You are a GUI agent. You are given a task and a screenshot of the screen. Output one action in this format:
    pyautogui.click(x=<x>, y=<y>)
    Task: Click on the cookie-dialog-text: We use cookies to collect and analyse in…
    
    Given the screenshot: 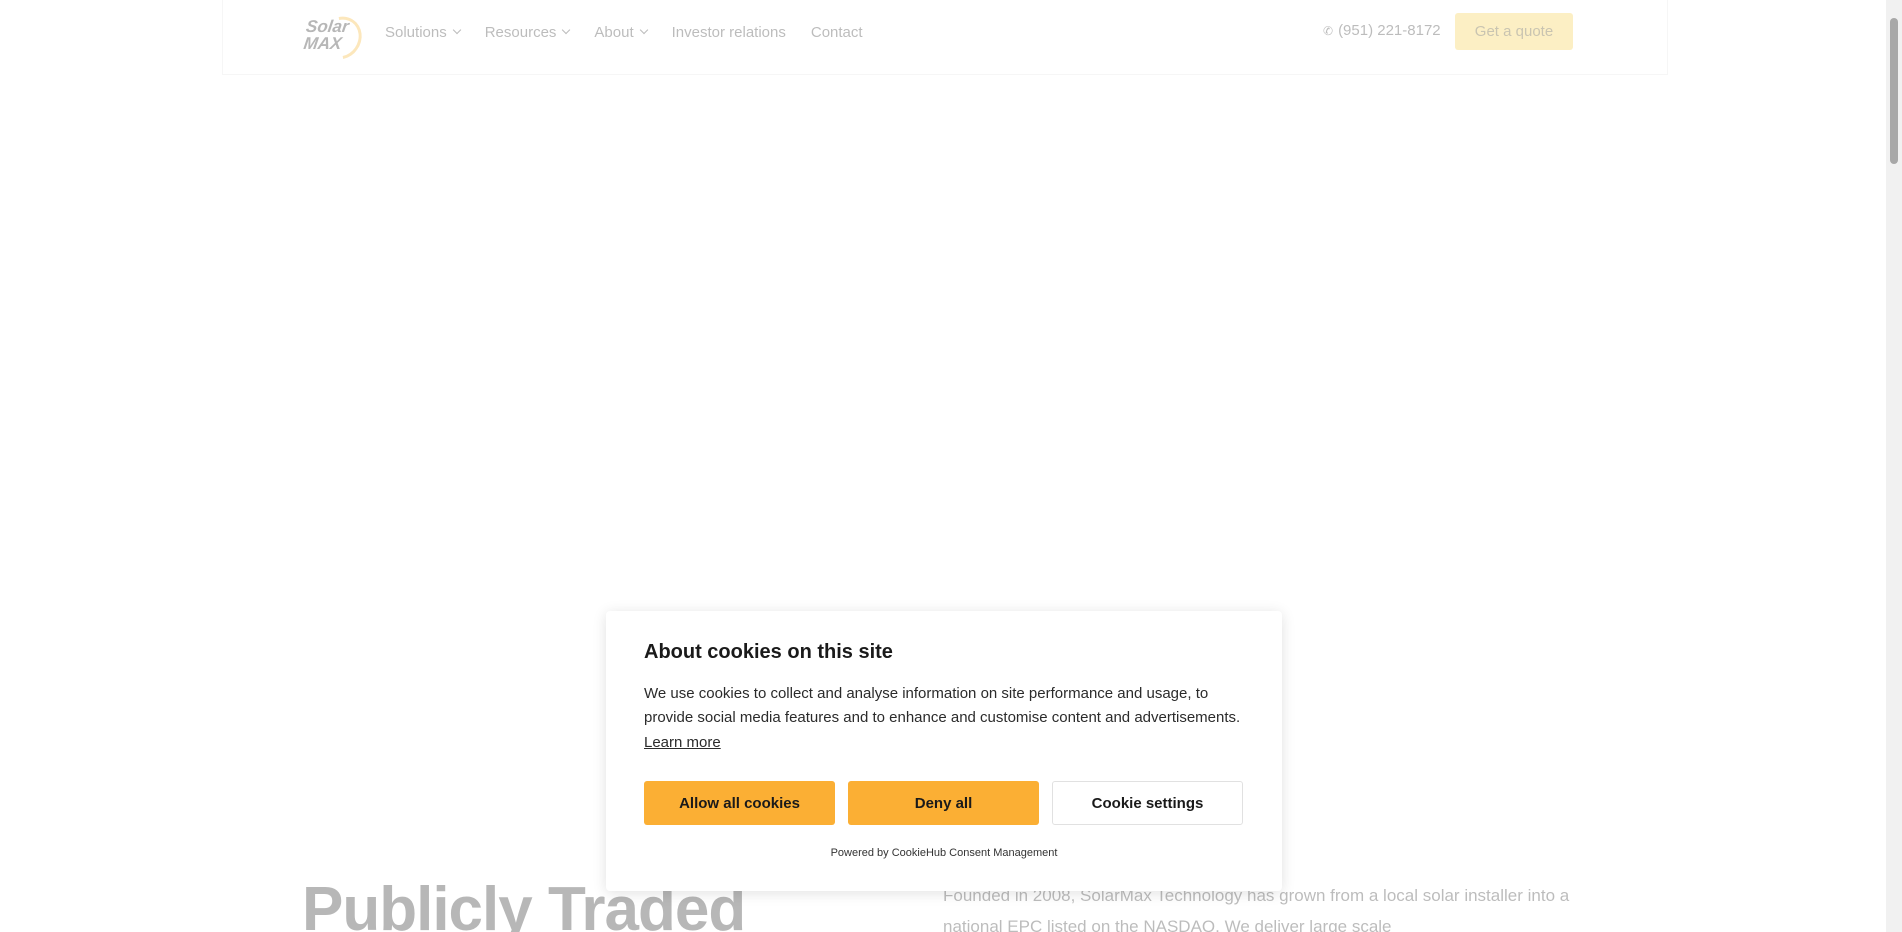 What is the action you would take?
    pyautogui.click(x=942, y=705)
    